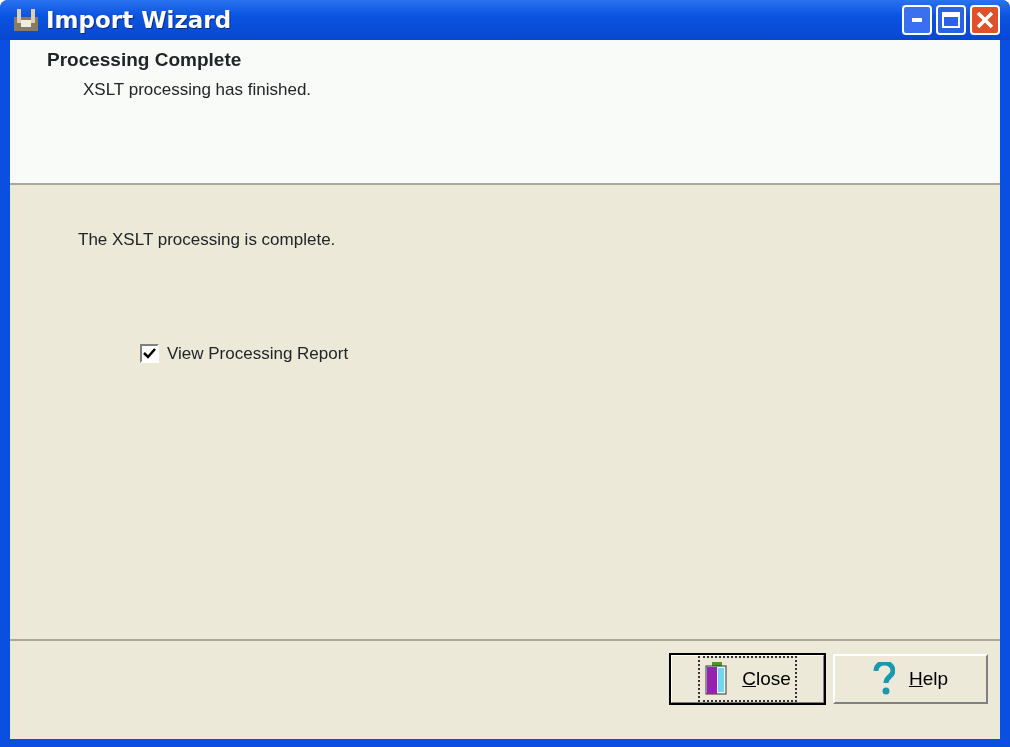  I want to click on help-button: Help, so click(910, 679).